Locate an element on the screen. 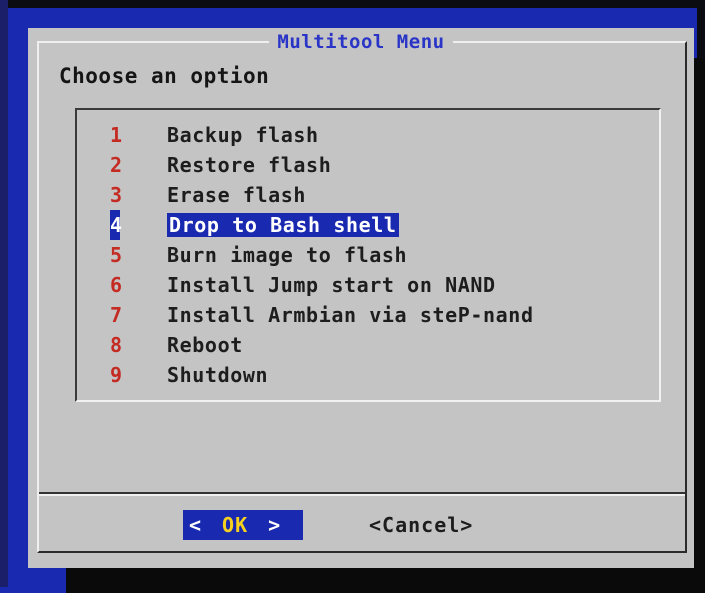 This screenshot has height=593, width=705. menu-item-shutdown: 9 Shutdown is located at coordinates (322, 375).